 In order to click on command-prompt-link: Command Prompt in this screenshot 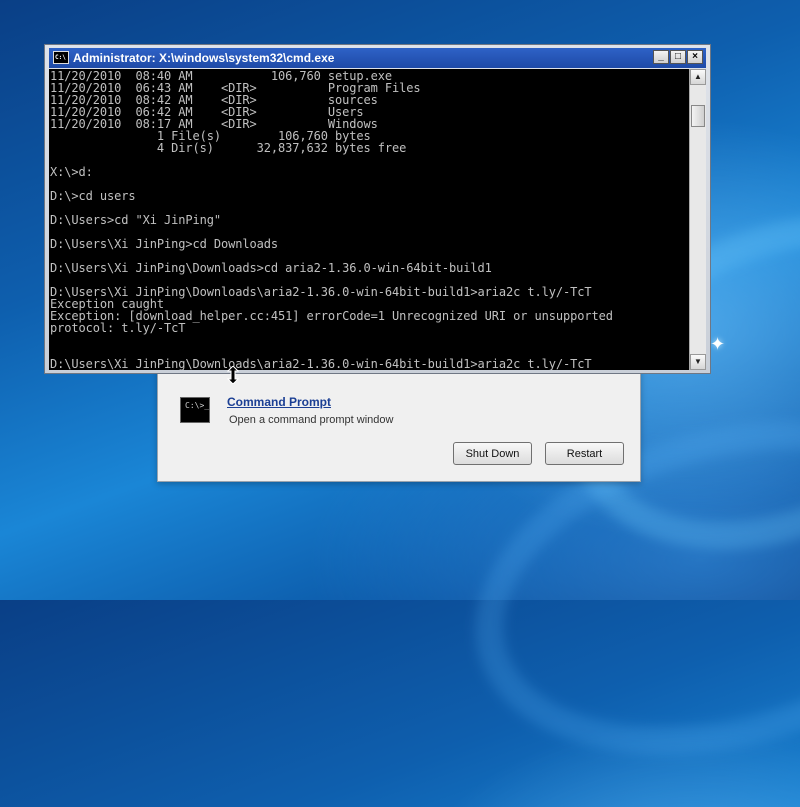, I will do `click(279, 402)`.